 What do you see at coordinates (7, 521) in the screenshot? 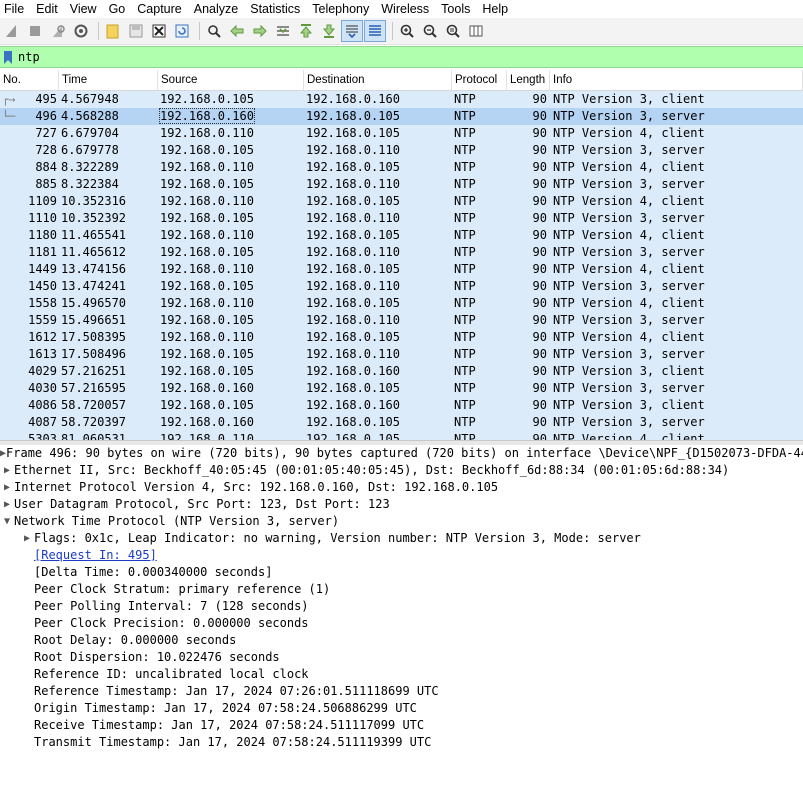
I see `collapse-arrow-icon: ▼` at bounding box center [7, 521].